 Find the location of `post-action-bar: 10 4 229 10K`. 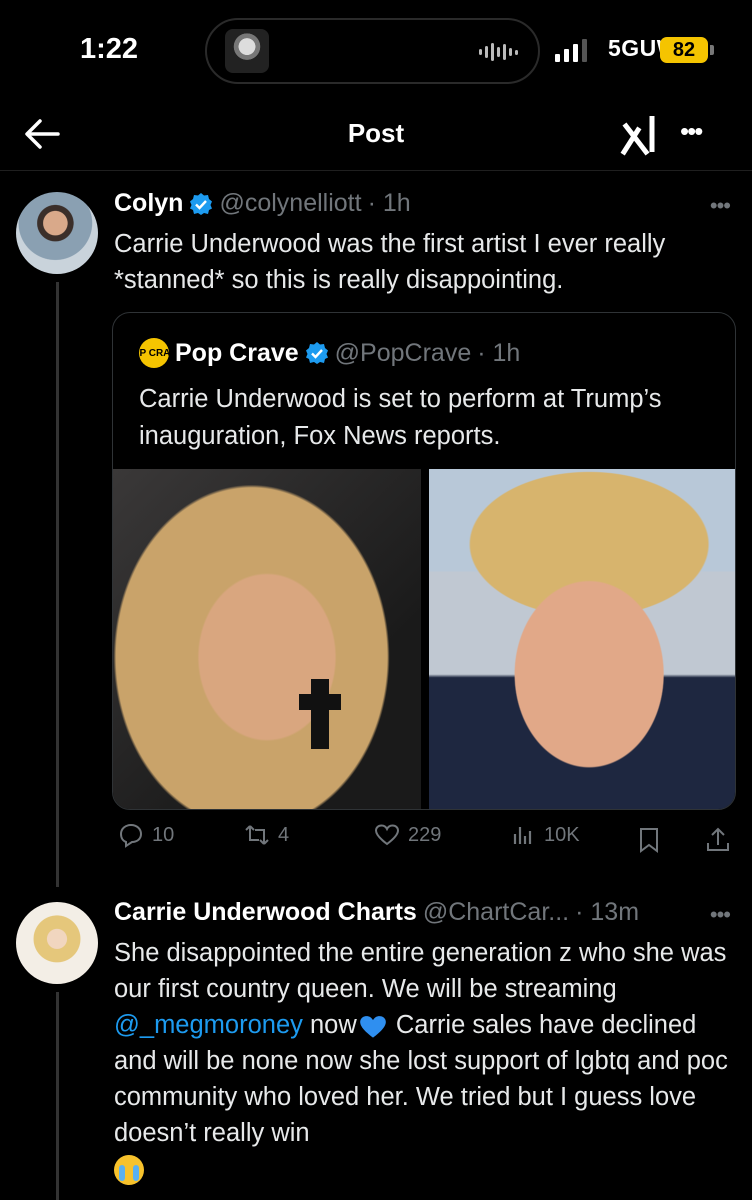

post-action-bar: 10 4 229 10K is located at coordinates (427, 842).